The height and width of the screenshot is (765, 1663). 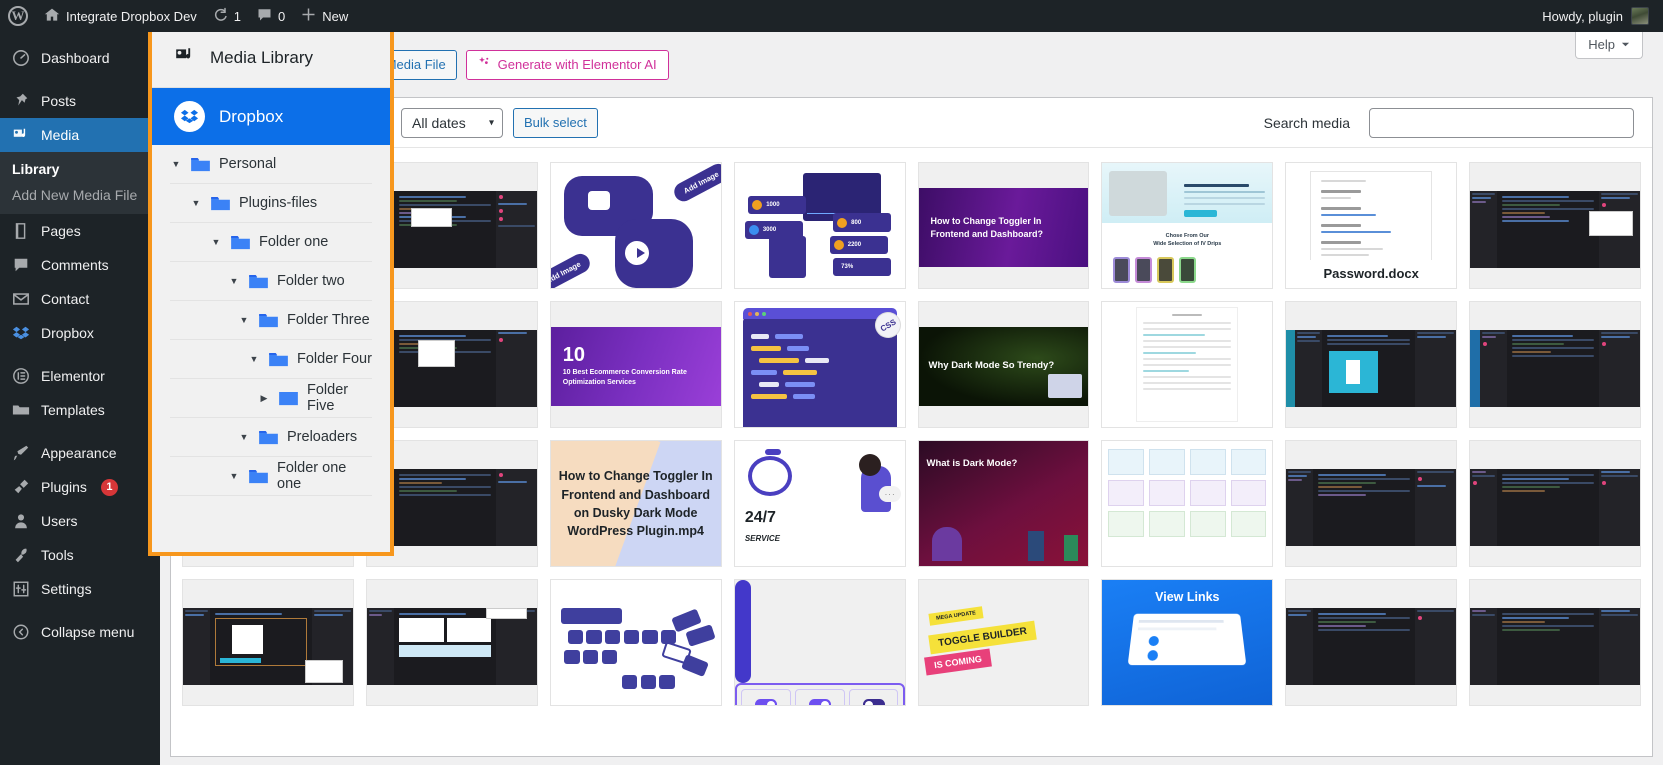 I want to click on date-filter: All dates, so click(x=452, y=122).